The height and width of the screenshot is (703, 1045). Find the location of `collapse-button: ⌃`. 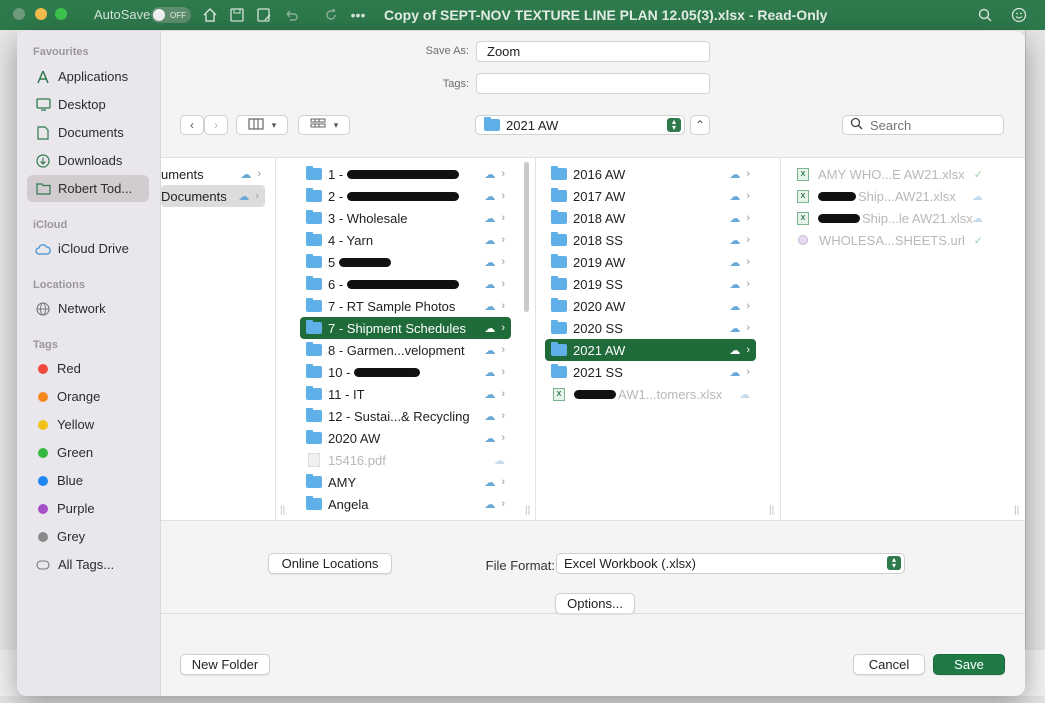

collapse-button: ⌃ is located at coordinates (700, 125).